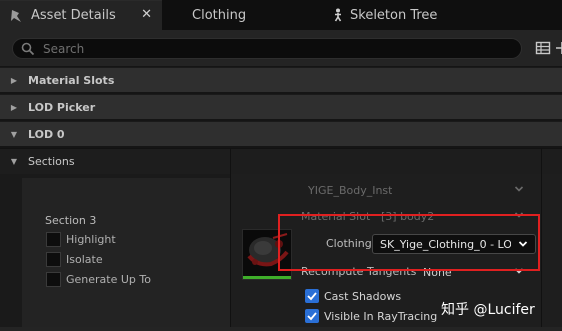 This screenshot has height=331, width=562. What do you see at coordinates (363, 296) in the screenshot?
I see `cast-shadows-label: Cast Shadows` at bounding box center [363, 296].